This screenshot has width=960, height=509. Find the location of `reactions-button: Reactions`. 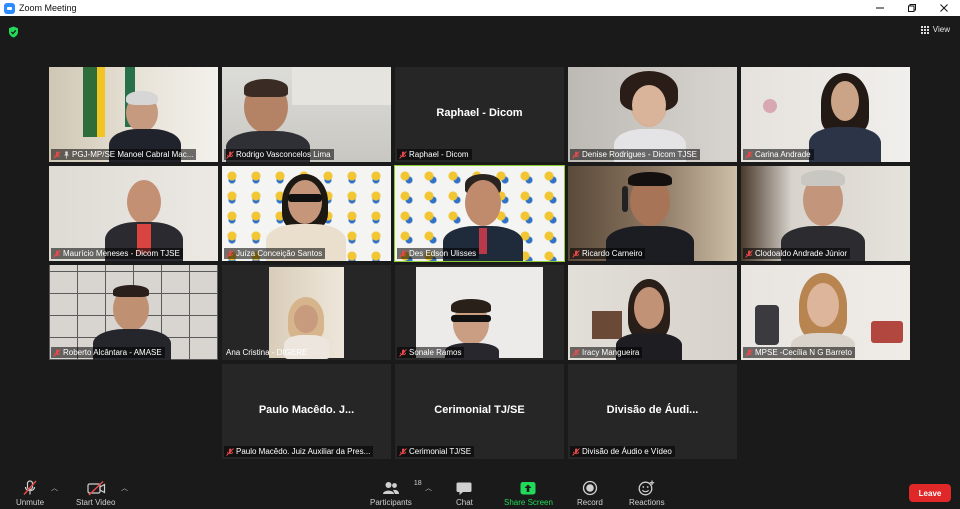

reactions-button: Reactions is located at coordinates (647, 493).